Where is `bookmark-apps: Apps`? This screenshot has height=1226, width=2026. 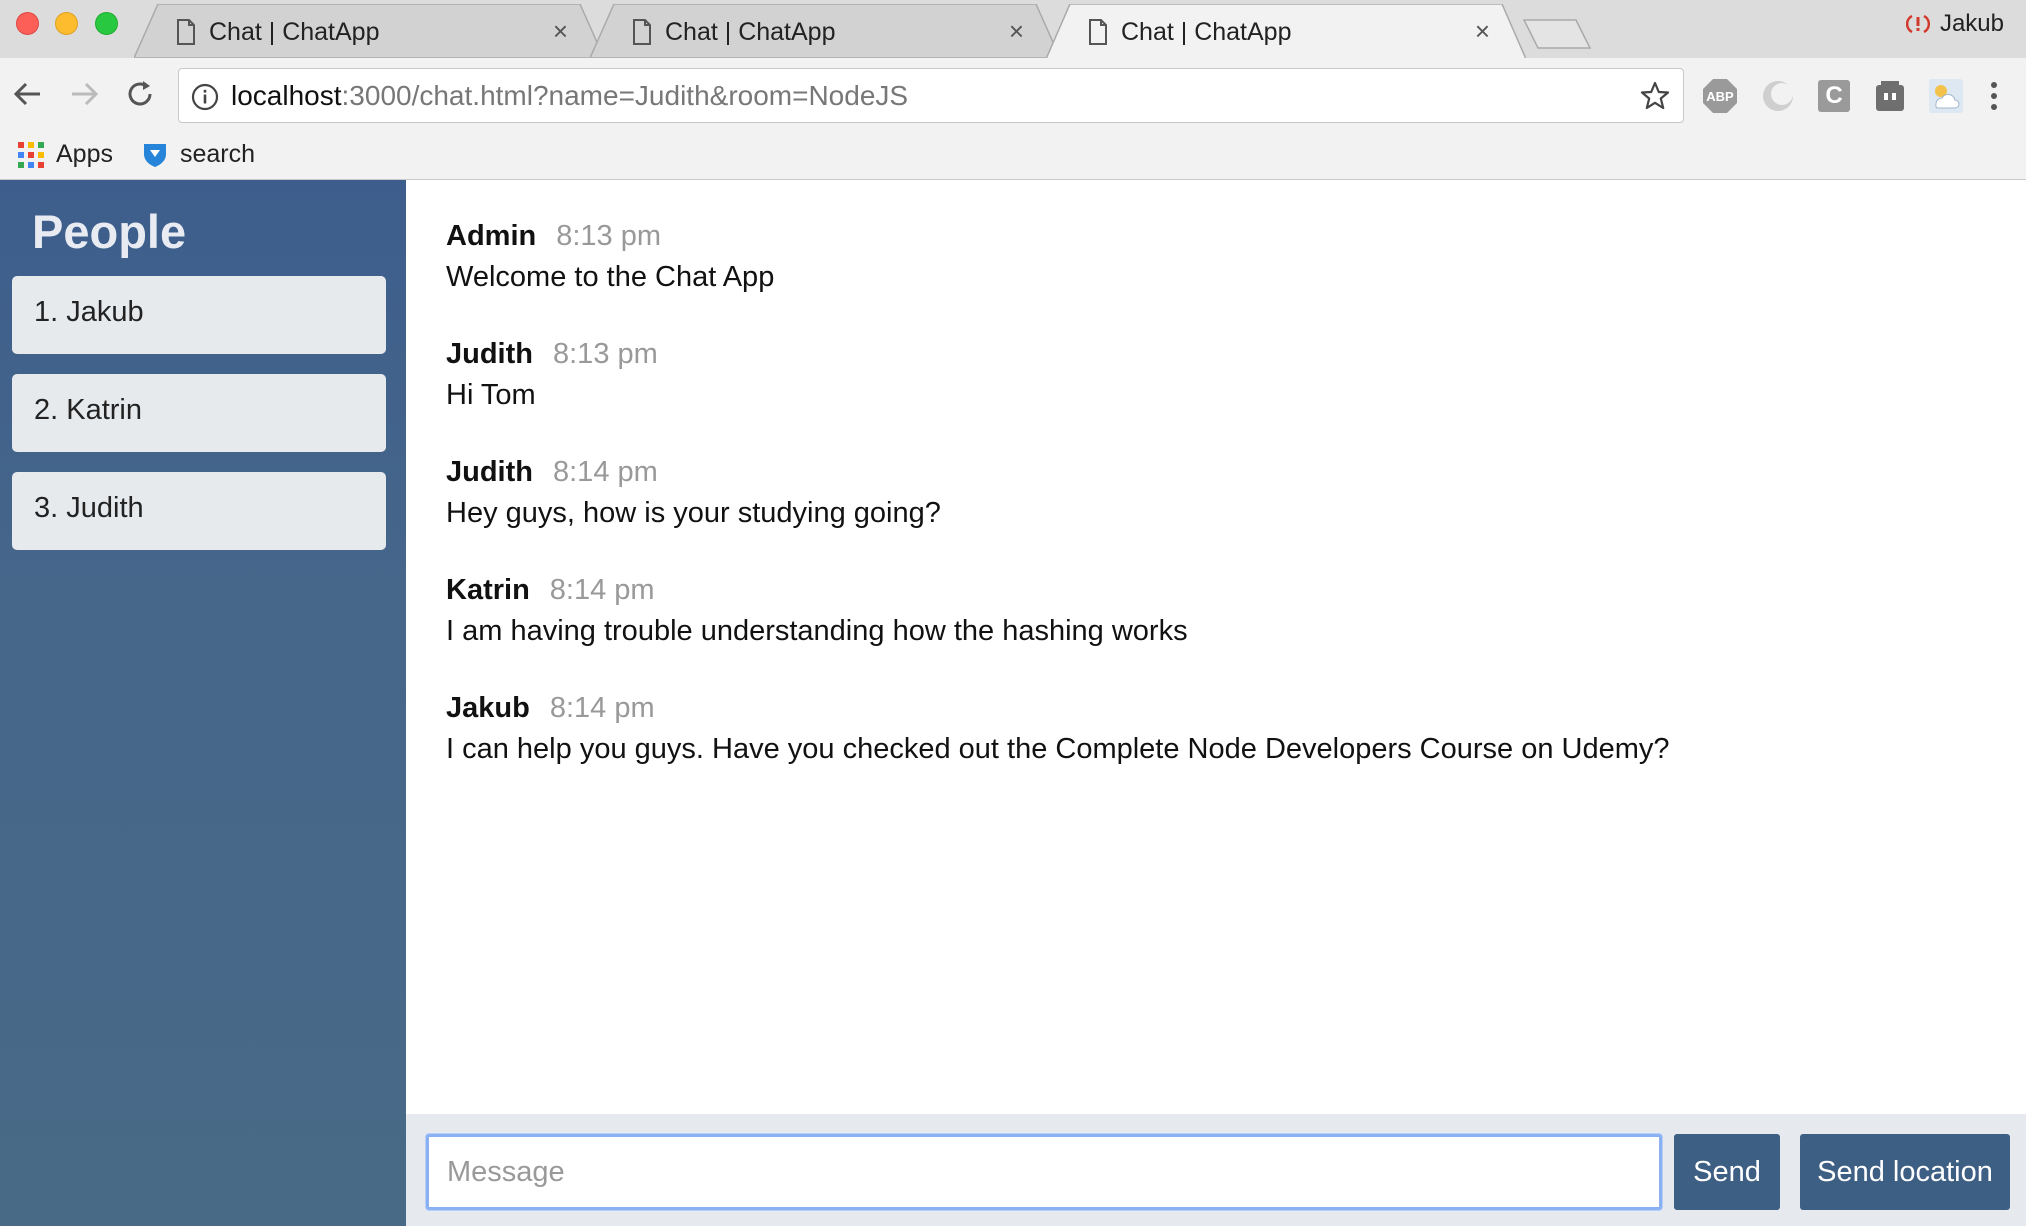 bookmark-apps: Apps is located at coordinates (65, 154).